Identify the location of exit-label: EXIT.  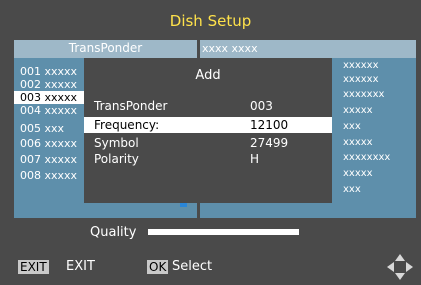
(80, 266).